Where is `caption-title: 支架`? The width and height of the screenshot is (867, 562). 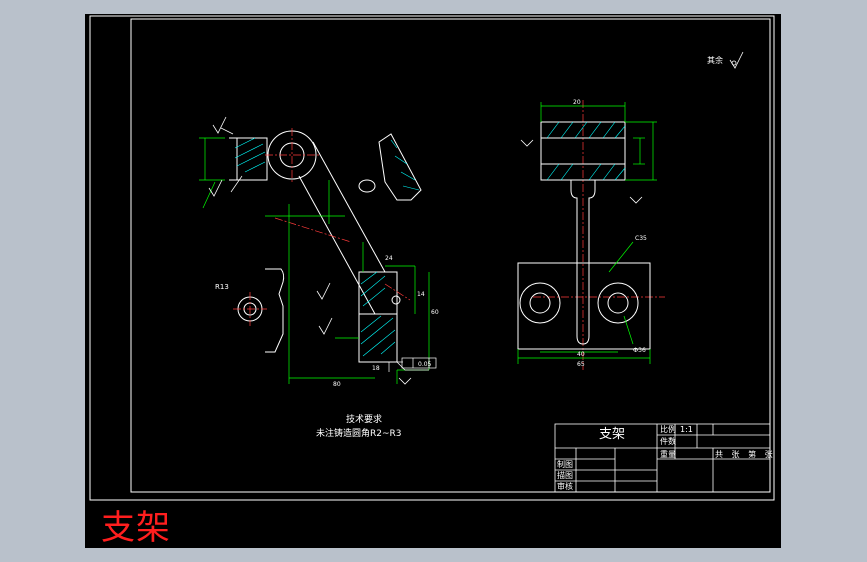
caption-title: 支架 is located at coordinates (136, 528).